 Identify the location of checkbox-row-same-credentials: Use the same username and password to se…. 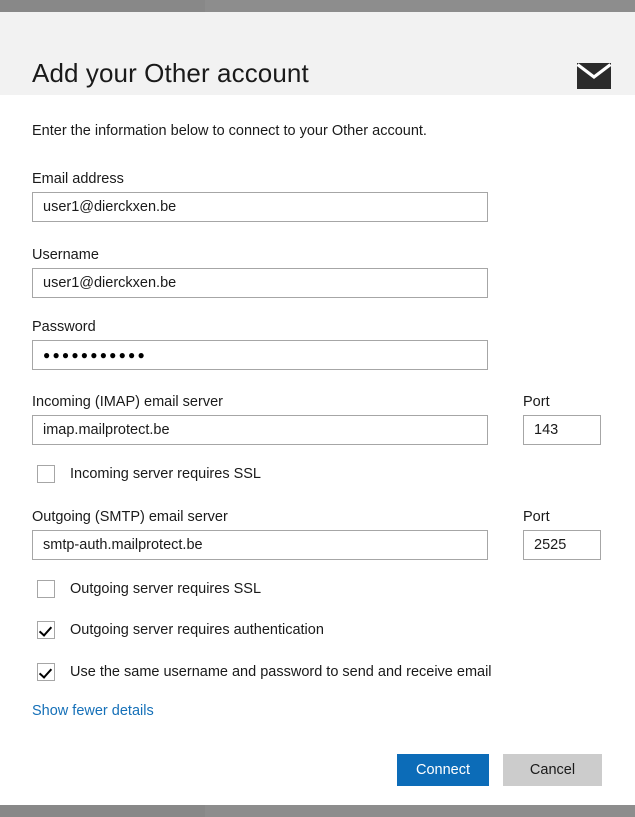
(264, 672).